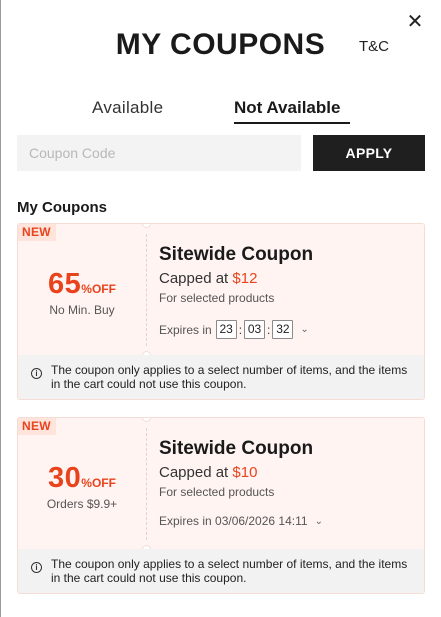 The height and width of the screenshot is (617, 441). What do you see at coordinates (283, 329) in the screenshot?
I see `countdown-seconds: 32` at bounding box center [283, 329].